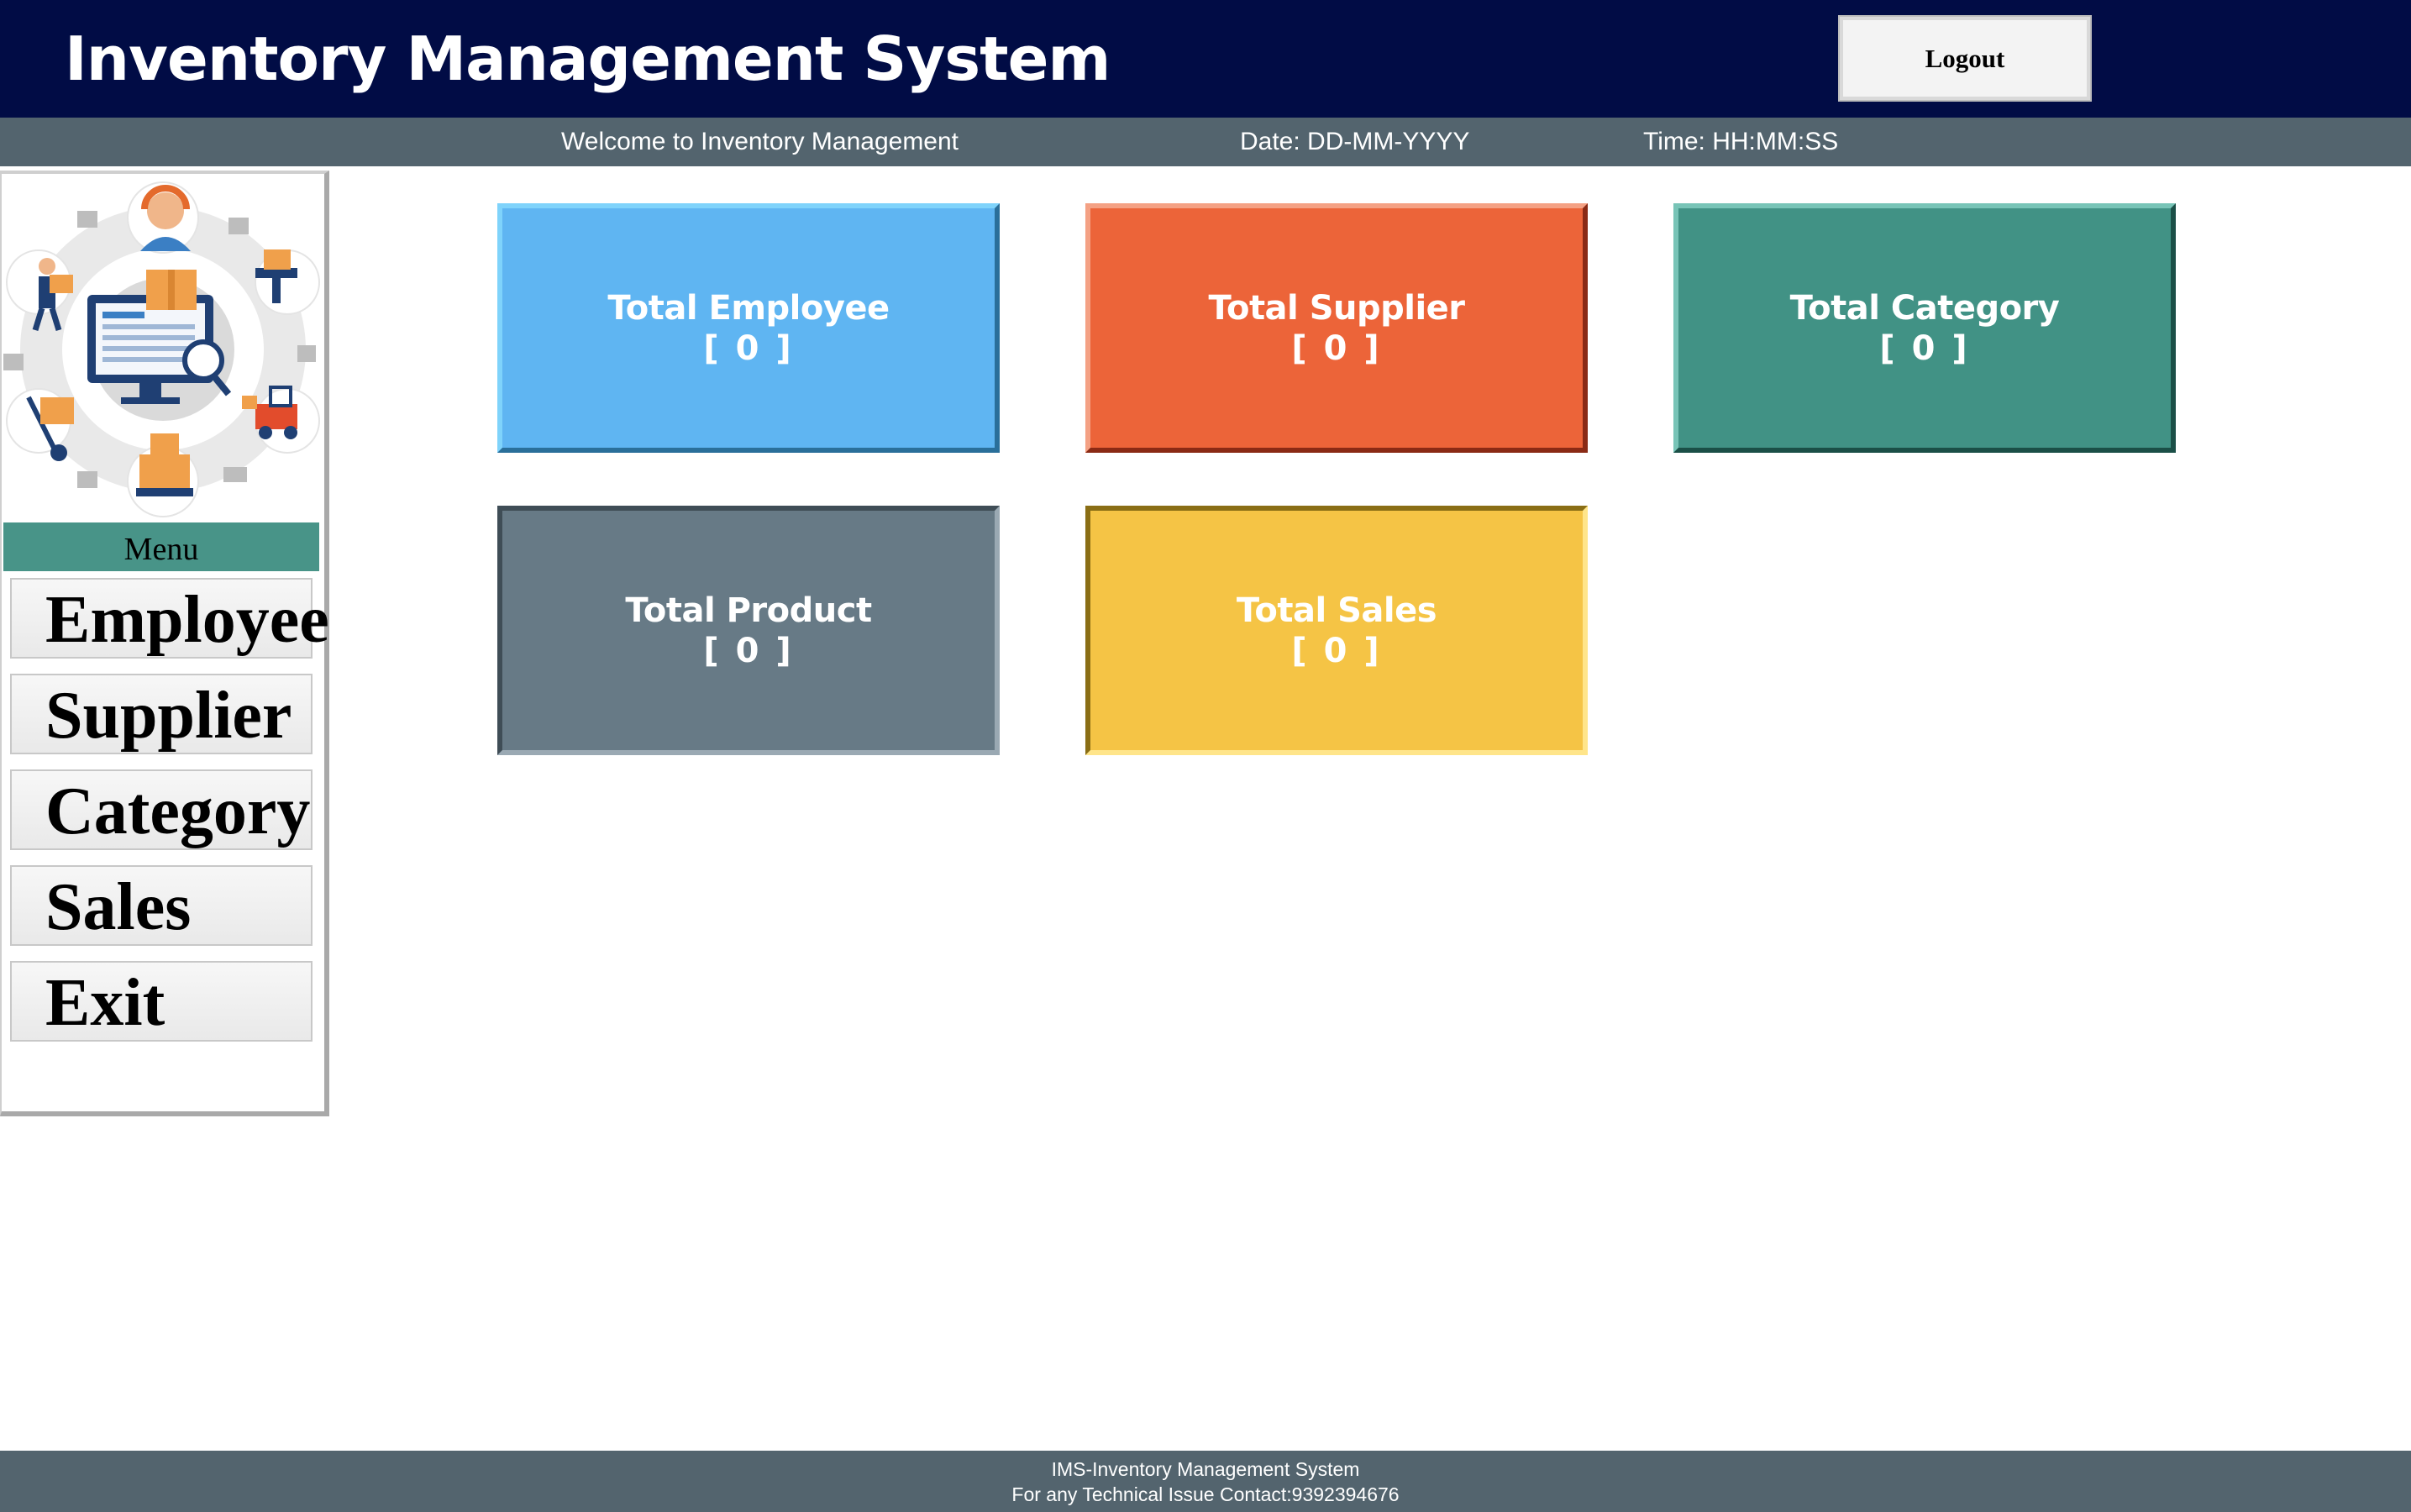 Image resolution: width=2411 pixels, height=1512 pixels. What do you see at coordinates (161, 905) in the screenshot?
I see `menu-sales-button: Sales` at bounding box center [161, 905].